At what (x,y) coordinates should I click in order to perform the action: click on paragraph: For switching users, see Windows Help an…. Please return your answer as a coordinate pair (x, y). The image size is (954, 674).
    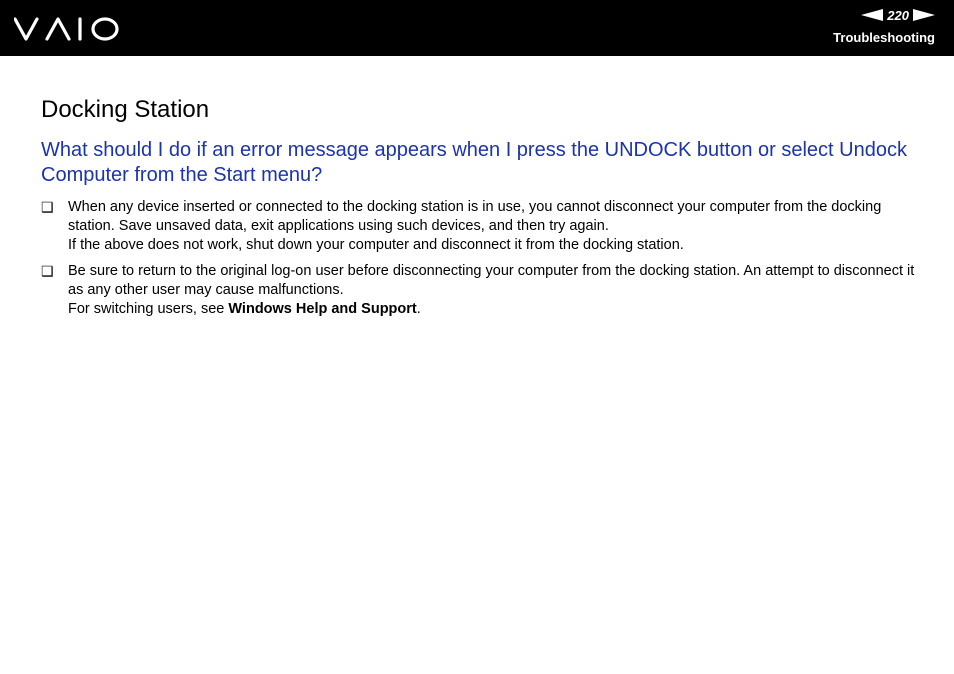
    Looking at the image, I should click on (494, 309).